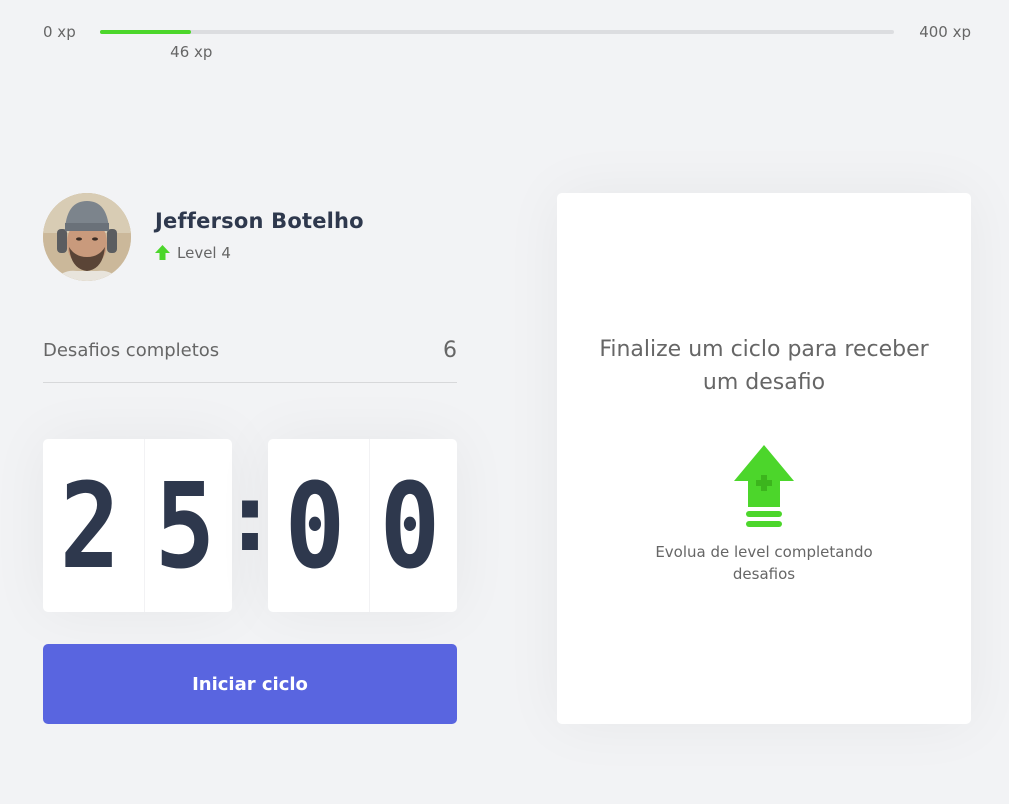 This screenshot has height=804, width=1009. I want to click on minute-ones-digit: 5, so click(184, 525).